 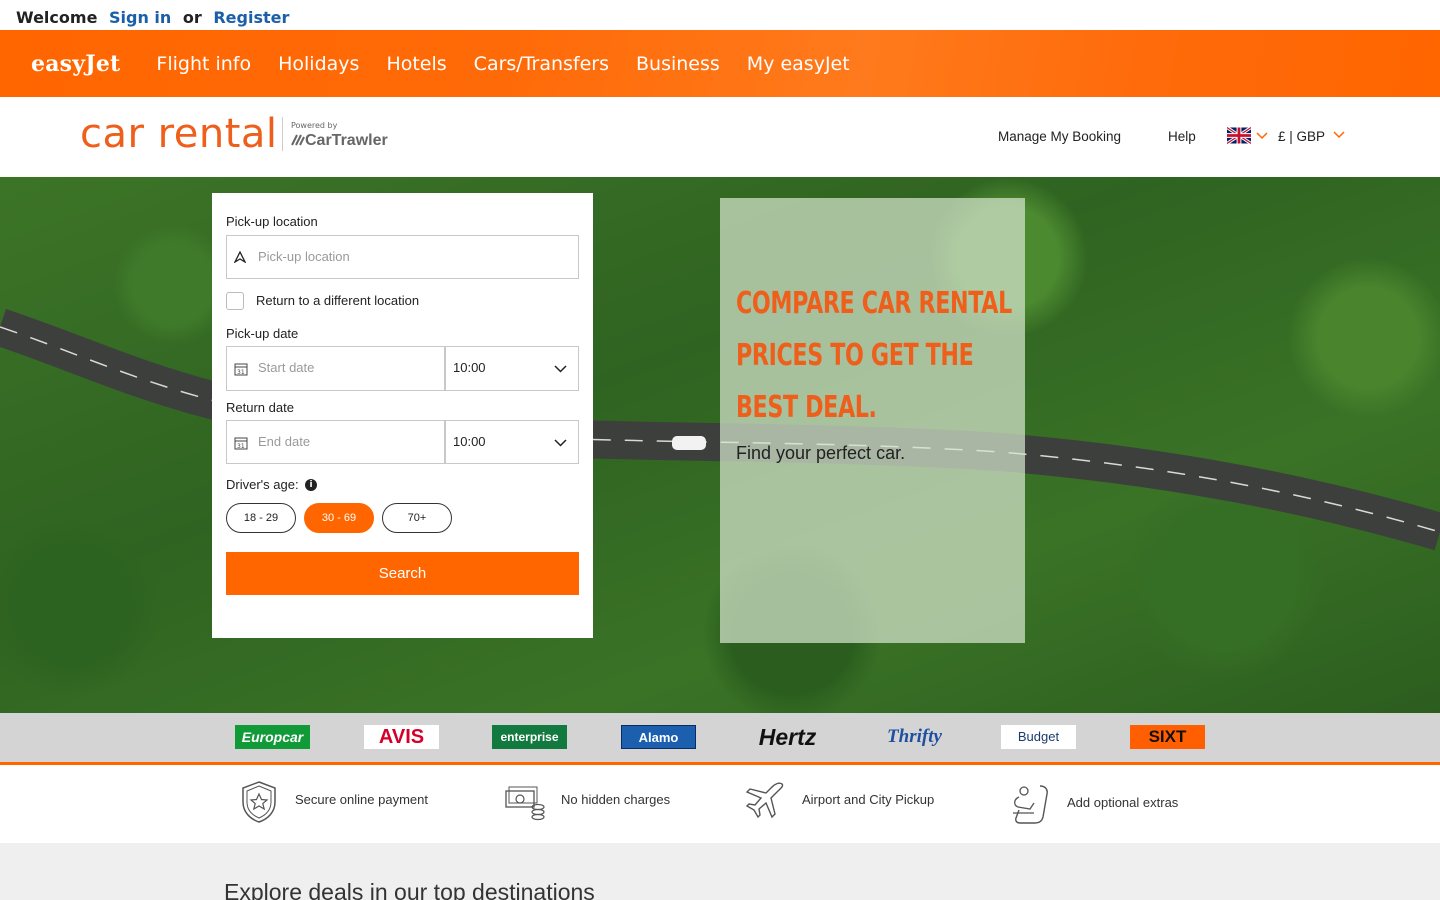 What do you see at coordinates (689, 443) in the screenshot?
I see `car-illustration` at bounding box center [689, 443].